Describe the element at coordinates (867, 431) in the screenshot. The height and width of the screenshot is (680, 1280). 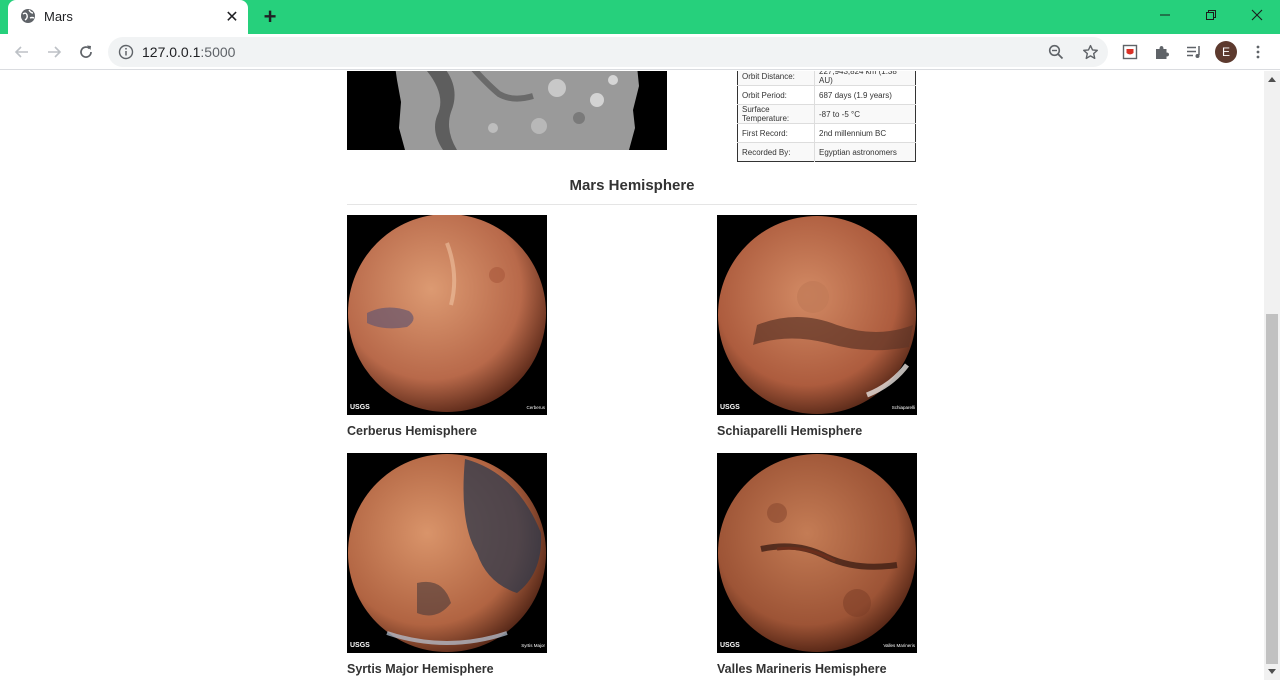
I see `hemisphere-title-schiaparelli: Schiaparelli Hemisphere` at that location.